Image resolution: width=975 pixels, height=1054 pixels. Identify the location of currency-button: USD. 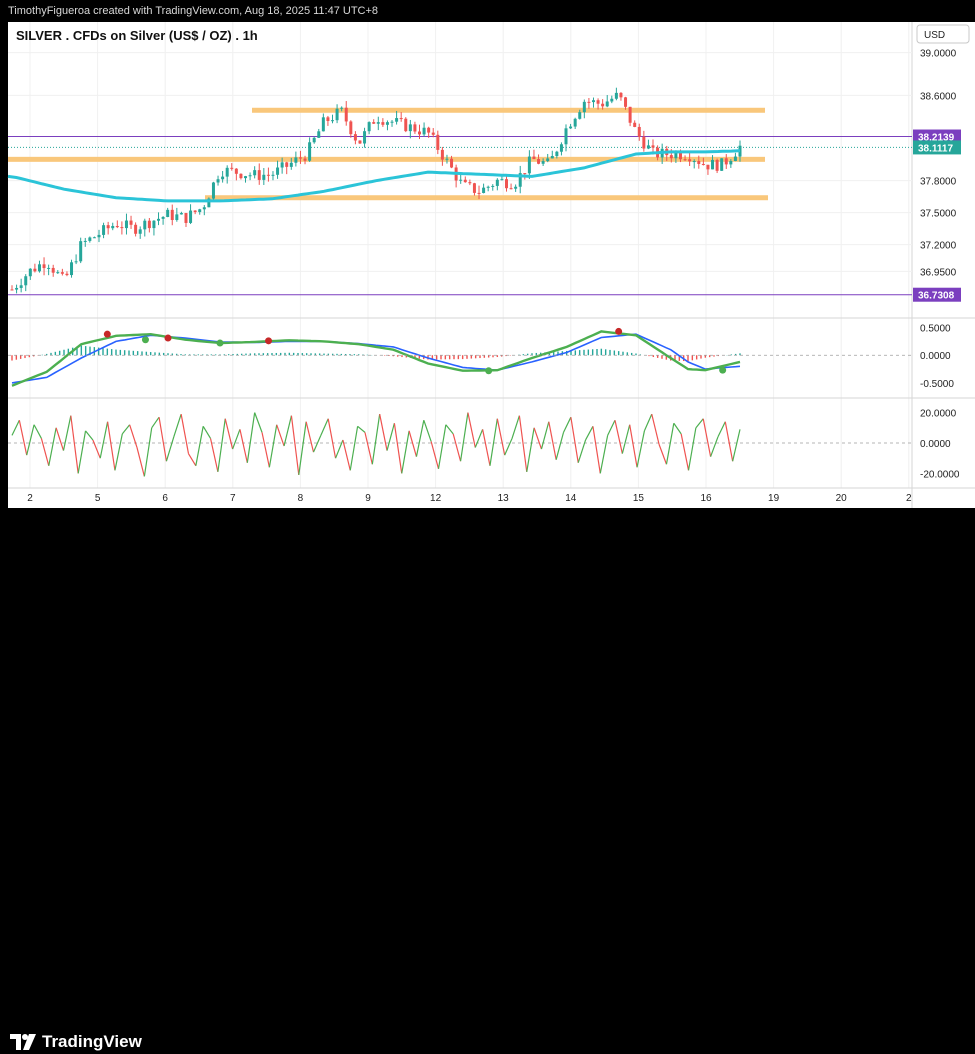
(943, 34).